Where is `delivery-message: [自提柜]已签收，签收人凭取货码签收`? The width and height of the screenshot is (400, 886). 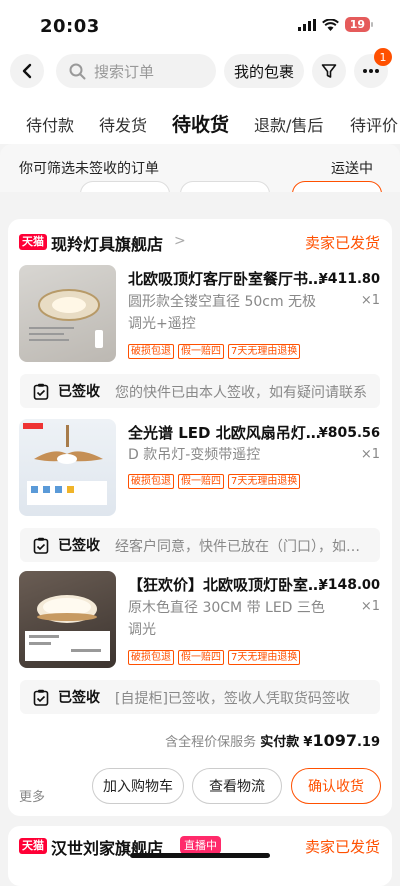 delivery-message: [自提柜]已签收，签收人凭取货码签收 is located at coordinates (232, 699).